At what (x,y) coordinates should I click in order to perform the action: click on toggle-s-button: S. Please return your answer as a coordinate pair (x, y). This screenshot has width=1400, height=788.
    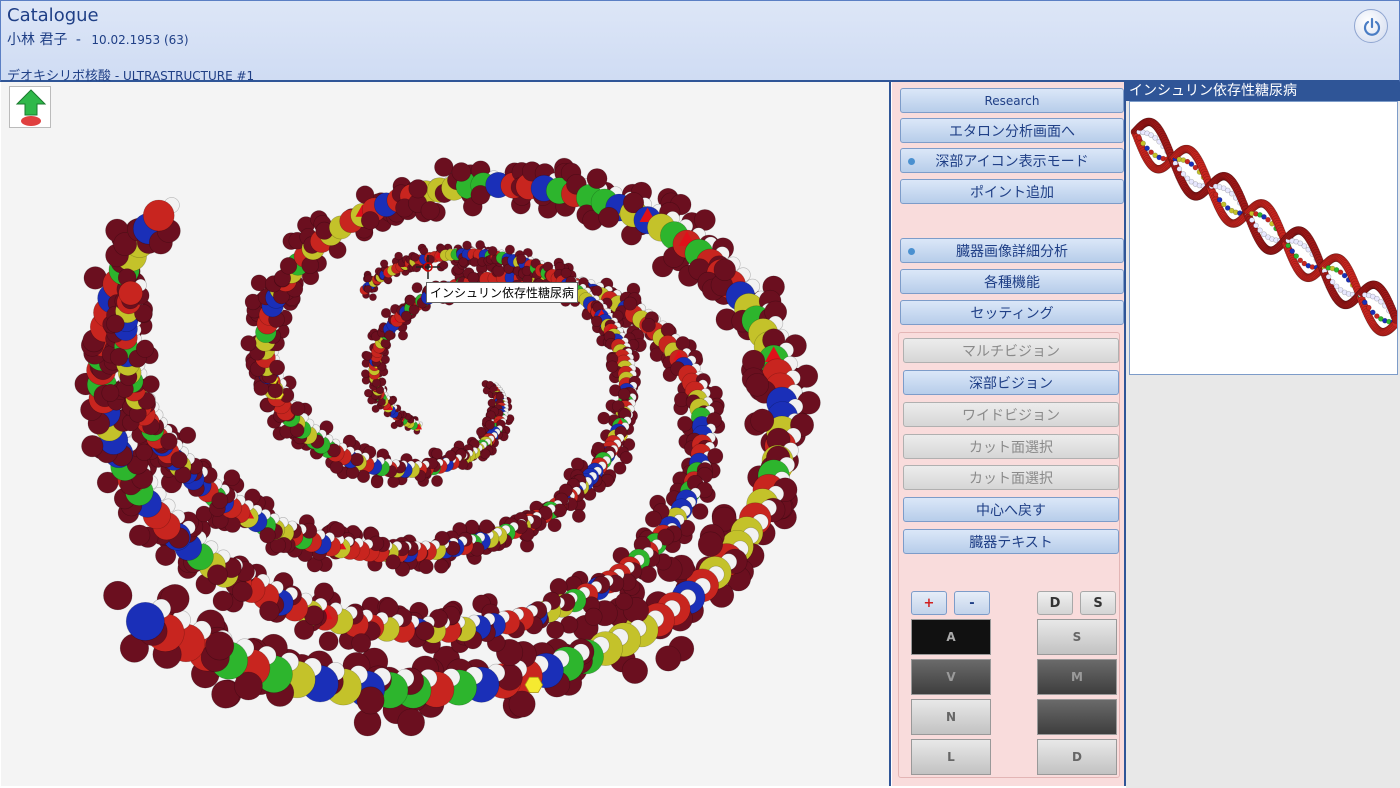
    Looking at the image, I should click on (1098, 603).